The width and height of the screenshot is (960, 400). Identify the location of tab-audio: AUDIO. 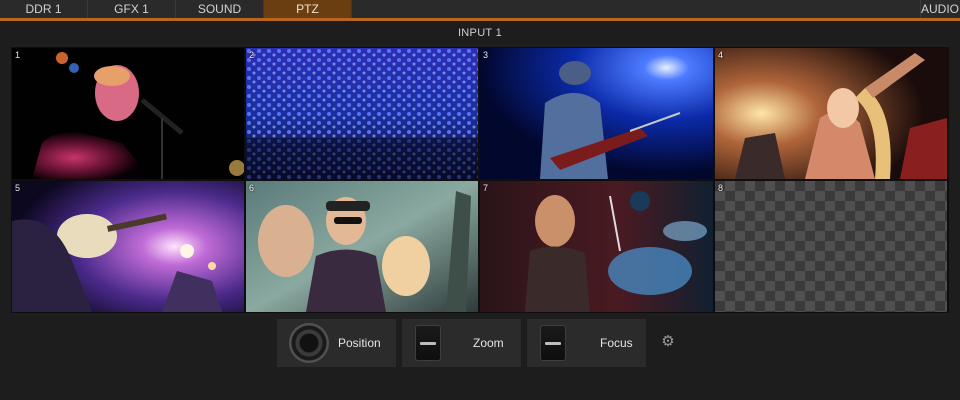
(940, 9).